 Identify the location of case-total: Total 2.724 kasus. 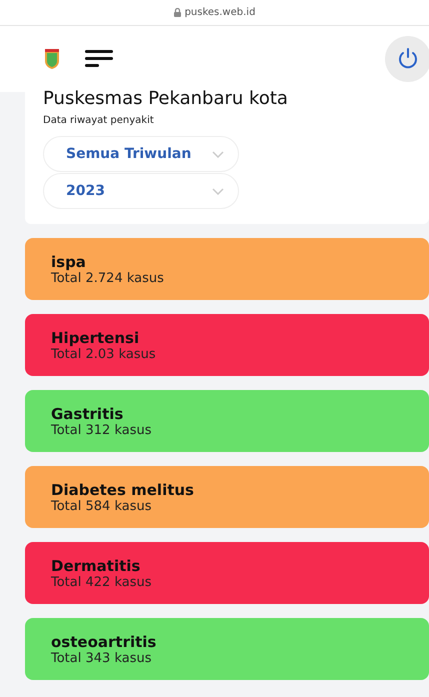
(108, 278).